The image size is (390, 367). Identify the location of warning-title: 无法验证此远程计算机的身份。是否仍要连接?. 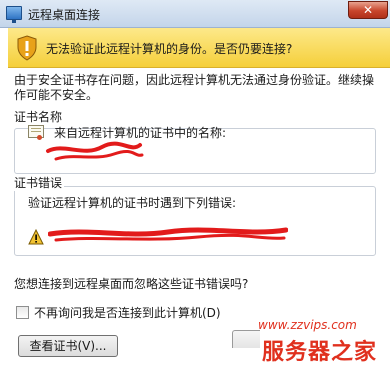
(169, 49).